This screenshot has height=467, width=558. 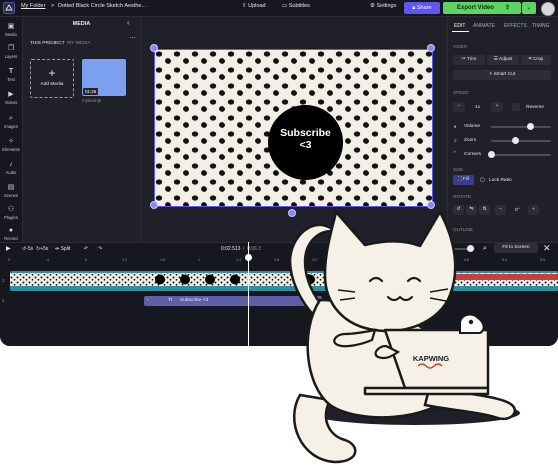 I want to click on mouse-eye, so click(x=471, y=322).